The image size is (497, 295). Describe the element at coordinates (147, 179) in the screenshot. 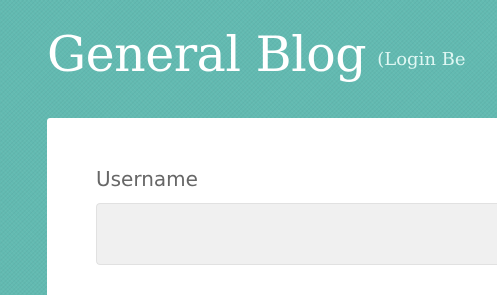

I see `username-label: Username` at that location.